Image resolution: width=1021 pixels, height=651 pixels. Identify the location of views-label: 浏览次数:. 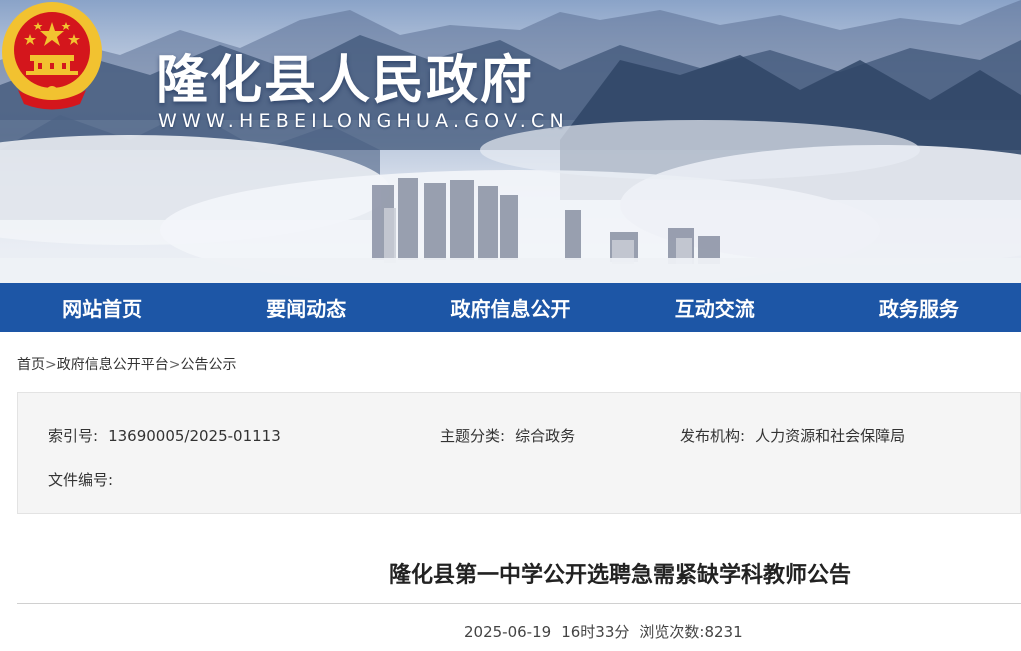
(672, 632).